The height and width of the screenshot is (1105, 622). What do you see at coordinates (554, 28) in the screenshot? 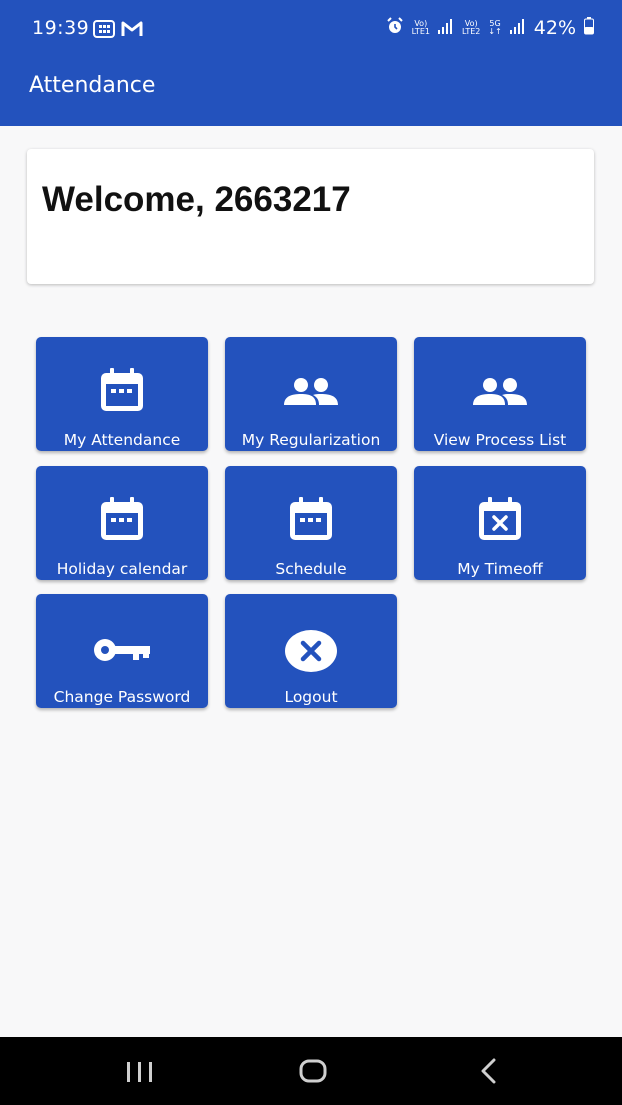
I see `battery-percent: 42%` at bounding box center [554, 28].